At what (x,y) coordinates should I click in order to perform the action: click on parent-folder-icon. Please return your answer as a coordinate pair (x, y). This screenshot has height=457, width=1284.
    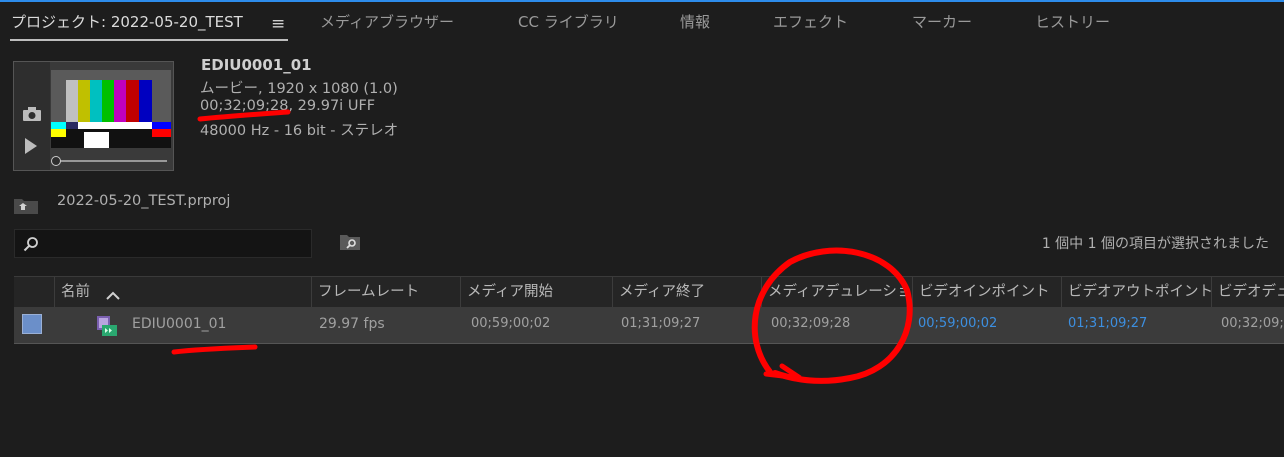
    Looking at the image, I should click on (26, 205).